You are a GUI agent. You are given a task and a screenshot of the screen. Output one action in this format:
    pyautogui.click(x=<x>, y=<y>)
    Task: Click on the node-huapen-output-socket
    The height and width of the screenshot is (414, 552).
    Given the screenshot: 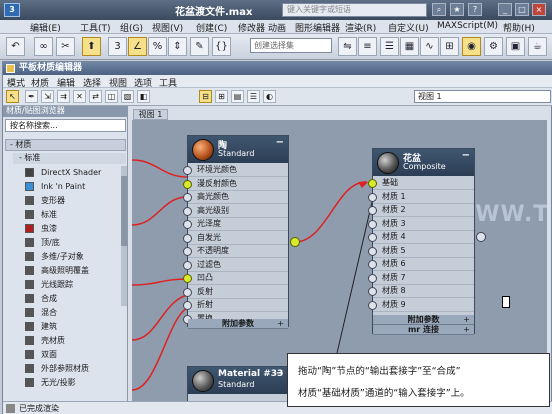 What is the action you would take?
    pyautogui.click(x=481, y=237)
    